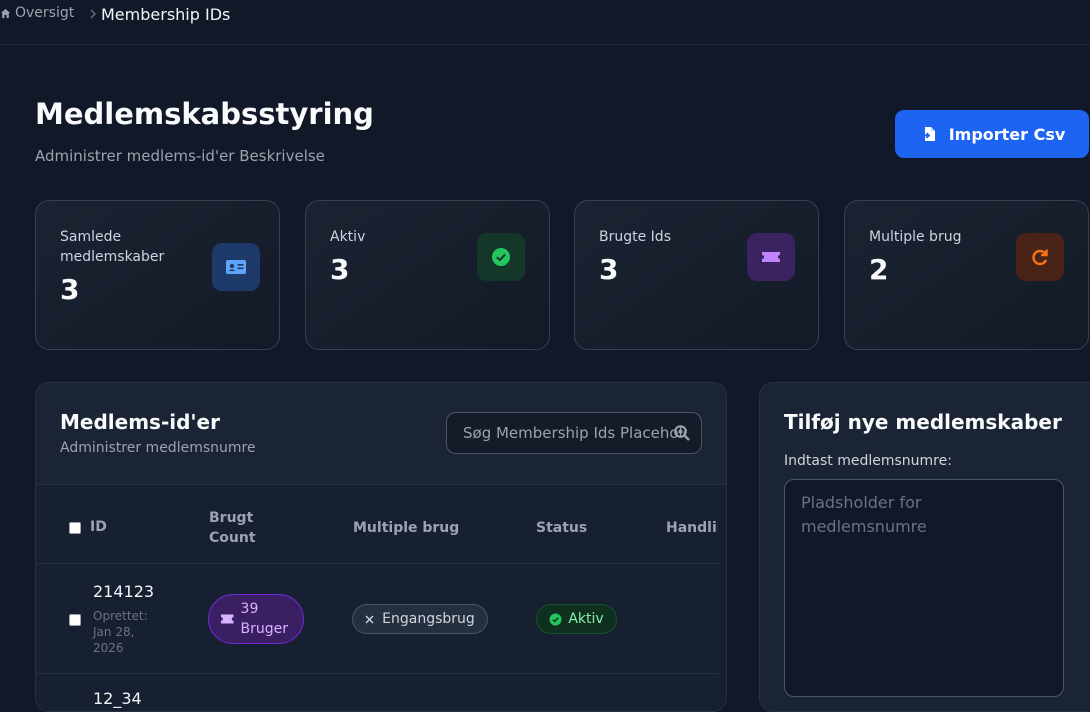 The height and width of the screenshot is (712, 1090). I want to click on breadcrumb-home: Oversigt, so click(37, 13).